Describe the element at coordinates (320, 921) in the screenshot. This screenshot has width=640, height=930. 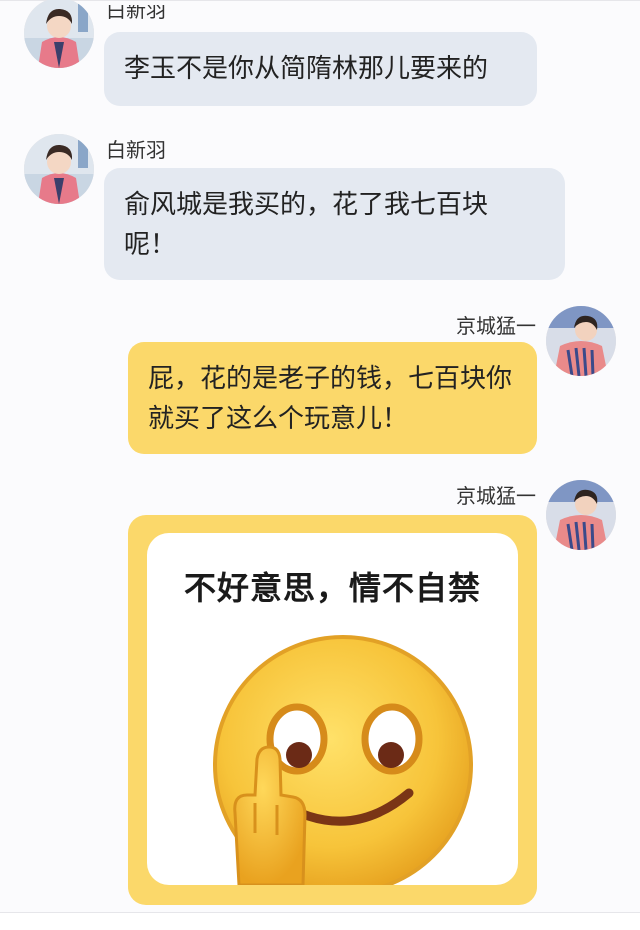
I see `input-bar` at that location.